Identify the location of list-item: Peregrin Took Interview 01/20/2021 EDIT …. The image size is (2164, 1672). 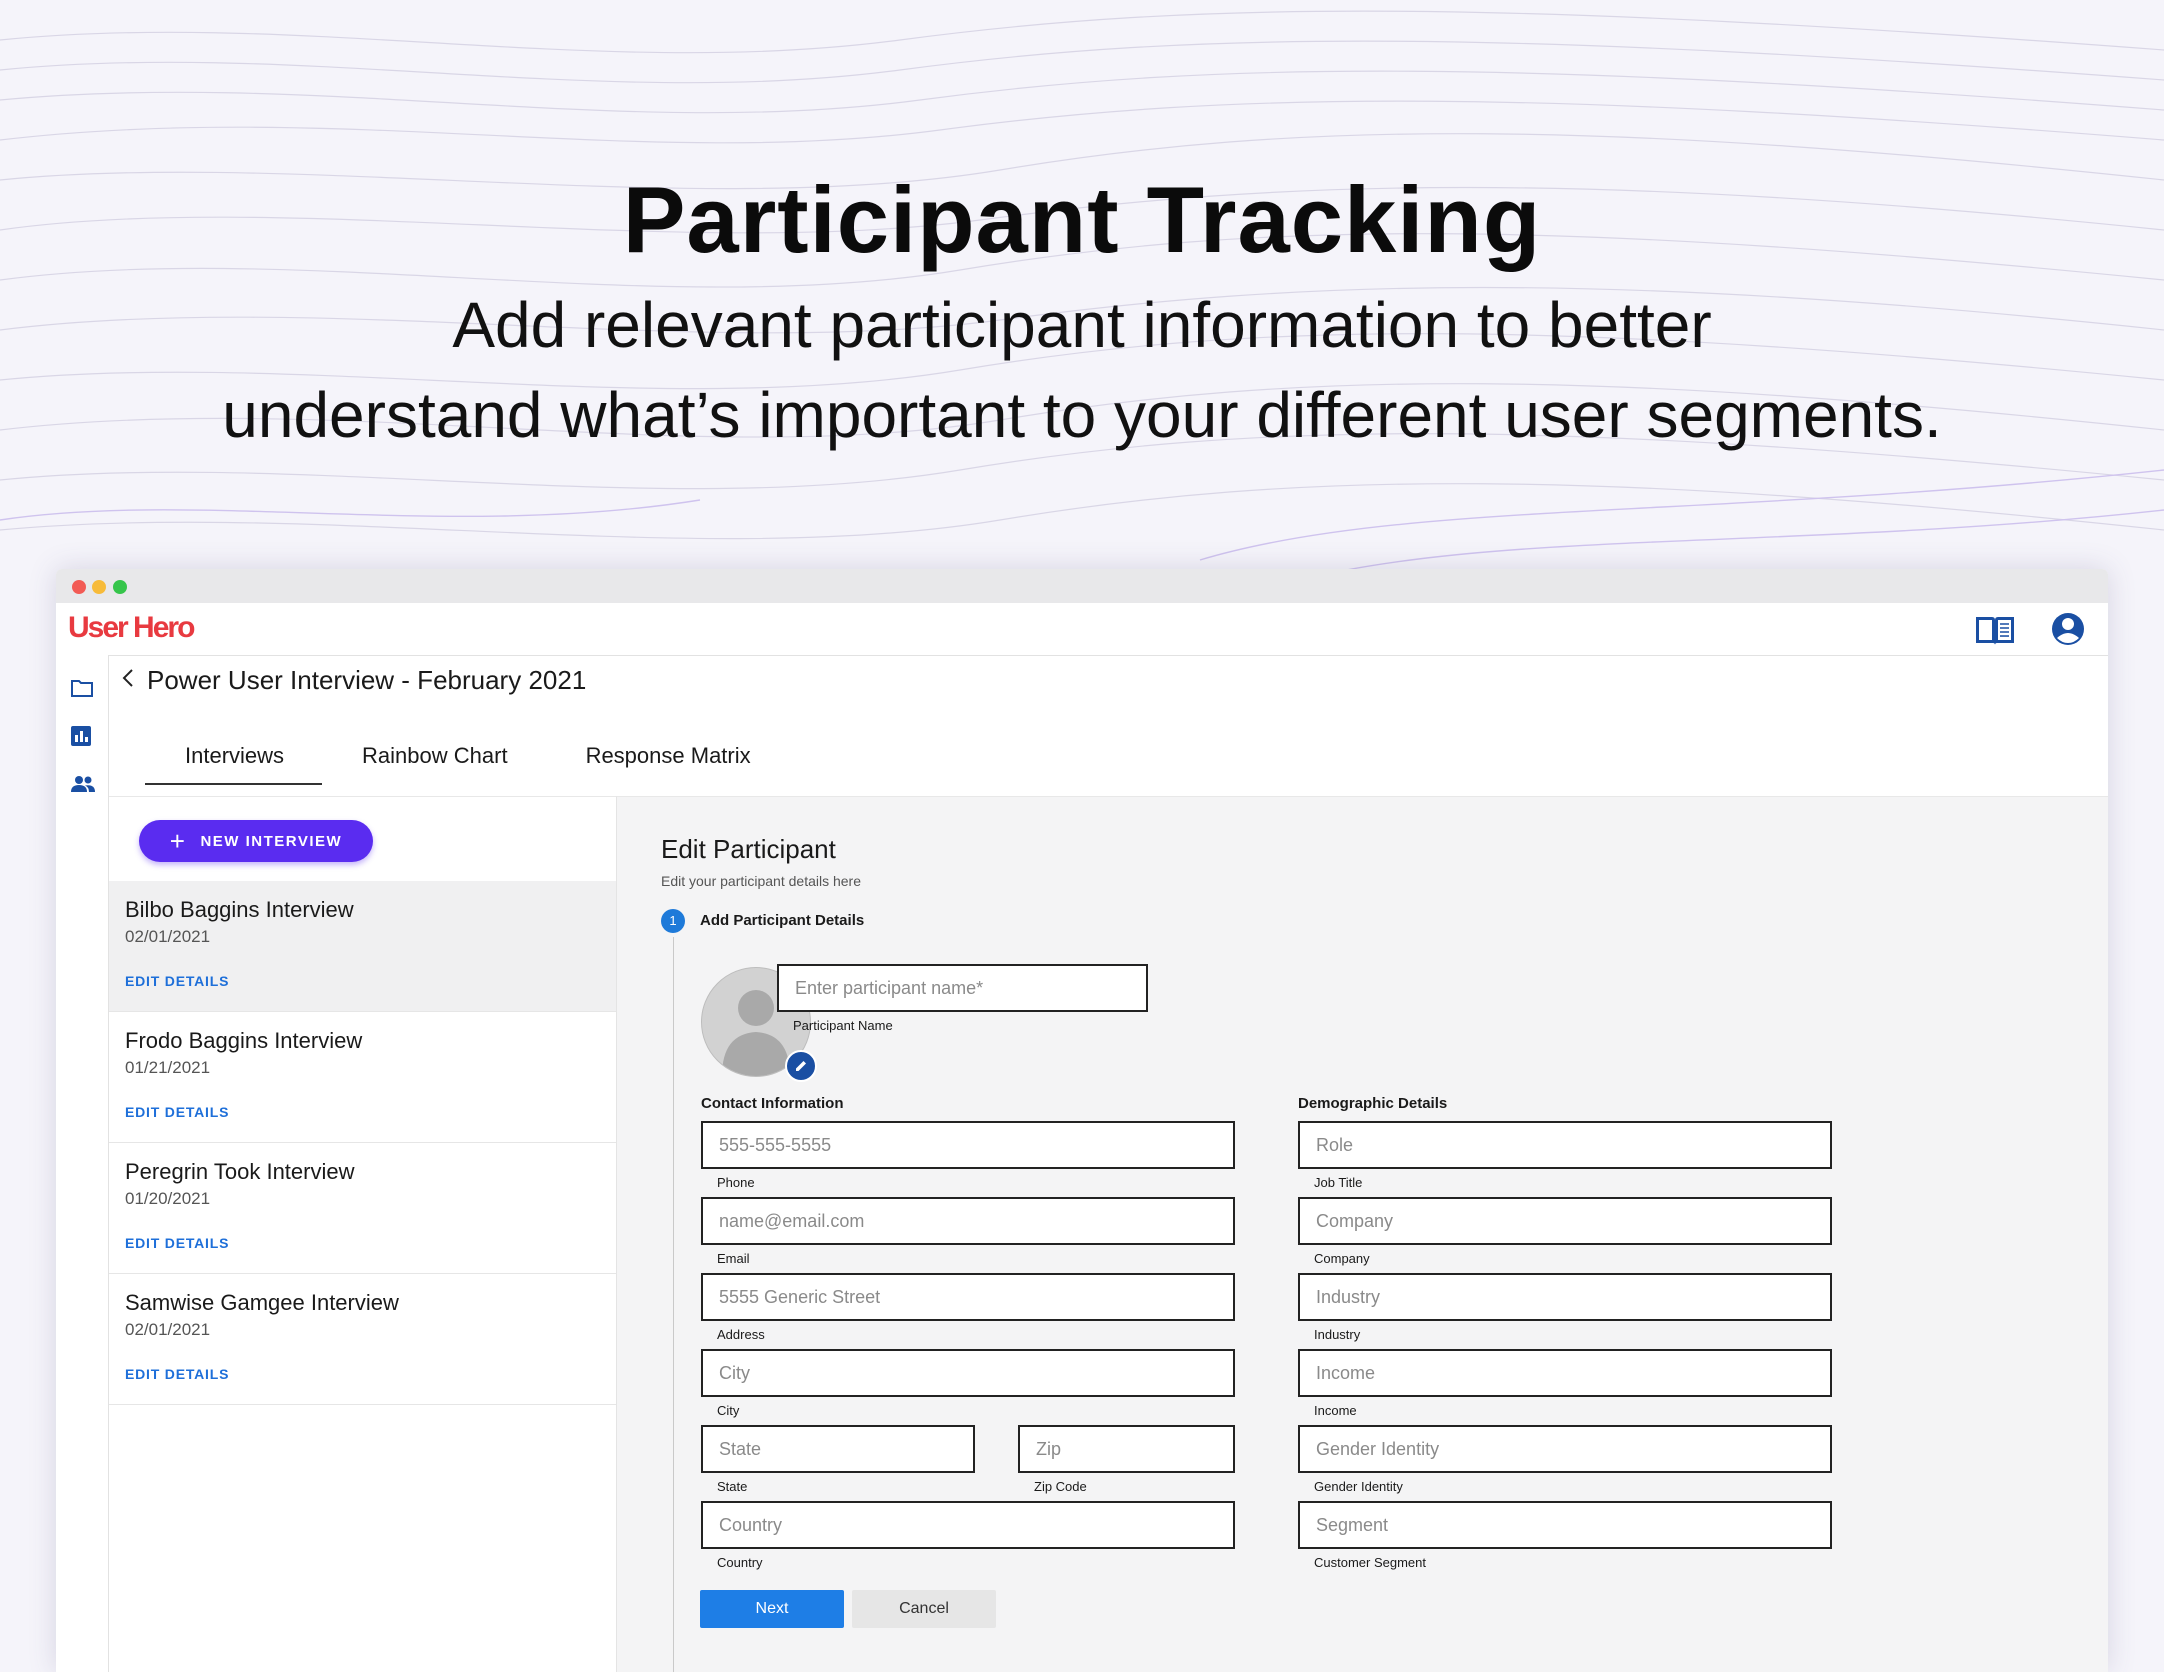
(362, 1208).